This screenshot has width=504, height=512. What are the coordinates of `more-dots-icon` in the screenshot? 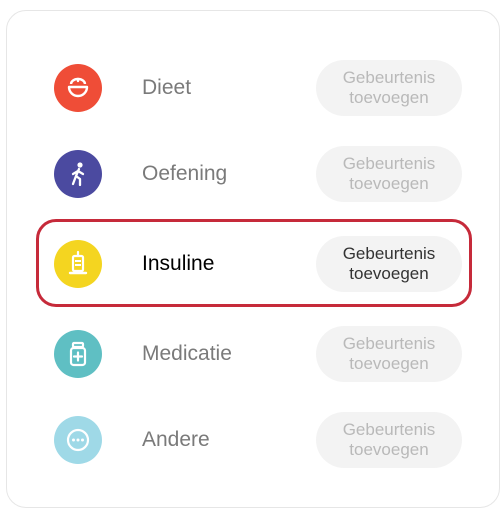 It's located at (78, 440).